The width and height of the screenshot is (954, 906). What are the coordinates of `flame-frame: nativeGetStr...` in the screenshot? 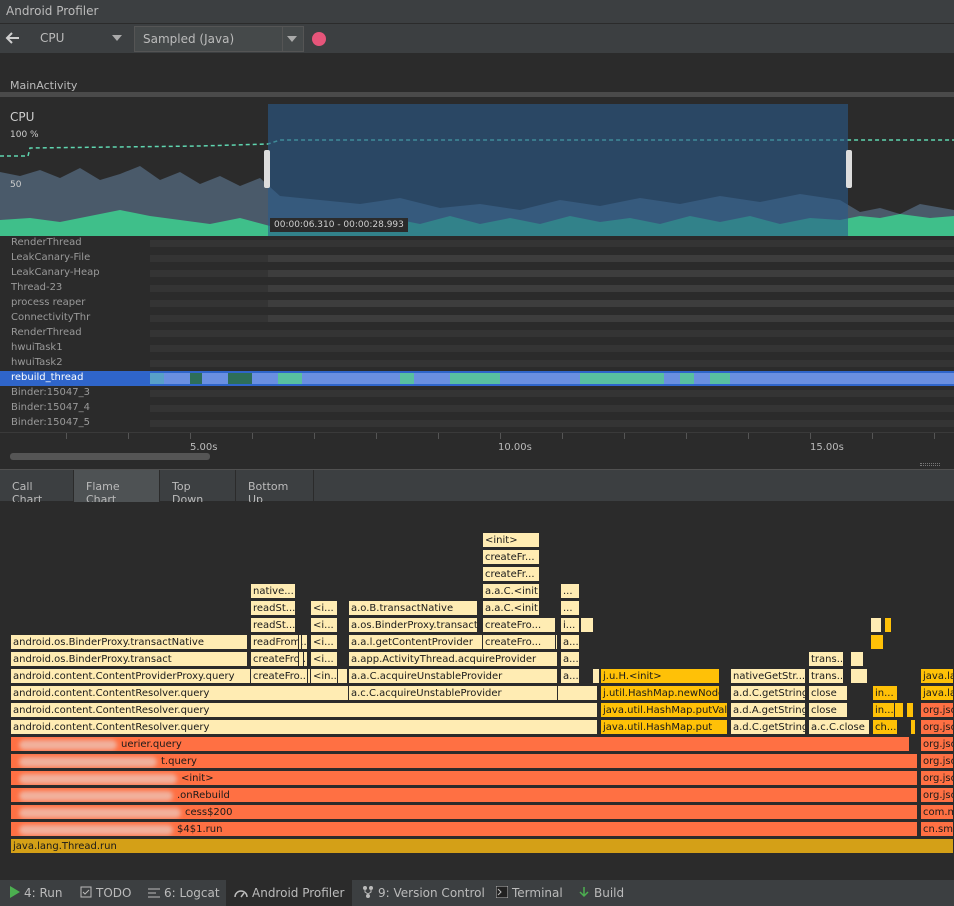 It's located at (768, 676).